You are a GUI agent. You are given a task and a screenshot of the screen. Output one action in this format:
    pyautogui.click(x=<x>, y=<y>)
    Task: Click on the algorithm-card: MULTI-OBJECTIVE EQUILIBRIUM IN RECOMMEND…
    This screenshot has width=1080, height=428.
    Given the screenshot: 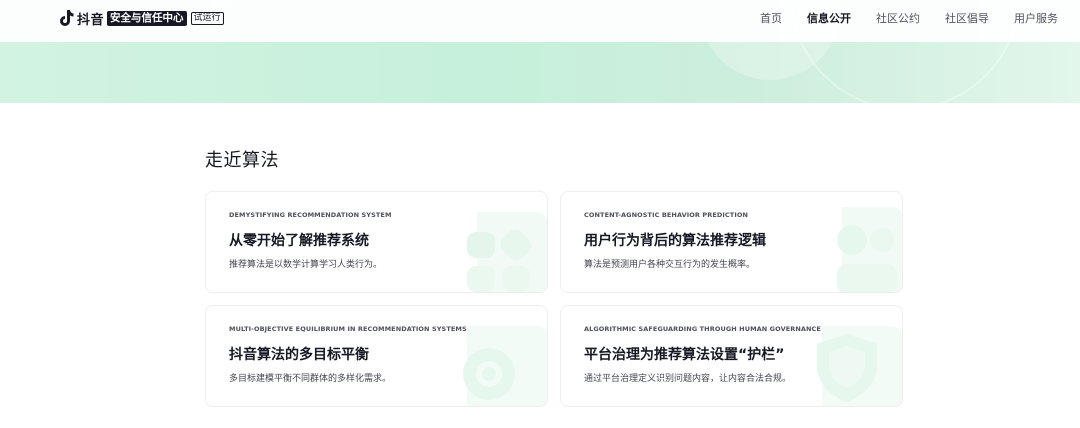 What is the action you would take?
    pyautogui.click(x=376, y=356)
    